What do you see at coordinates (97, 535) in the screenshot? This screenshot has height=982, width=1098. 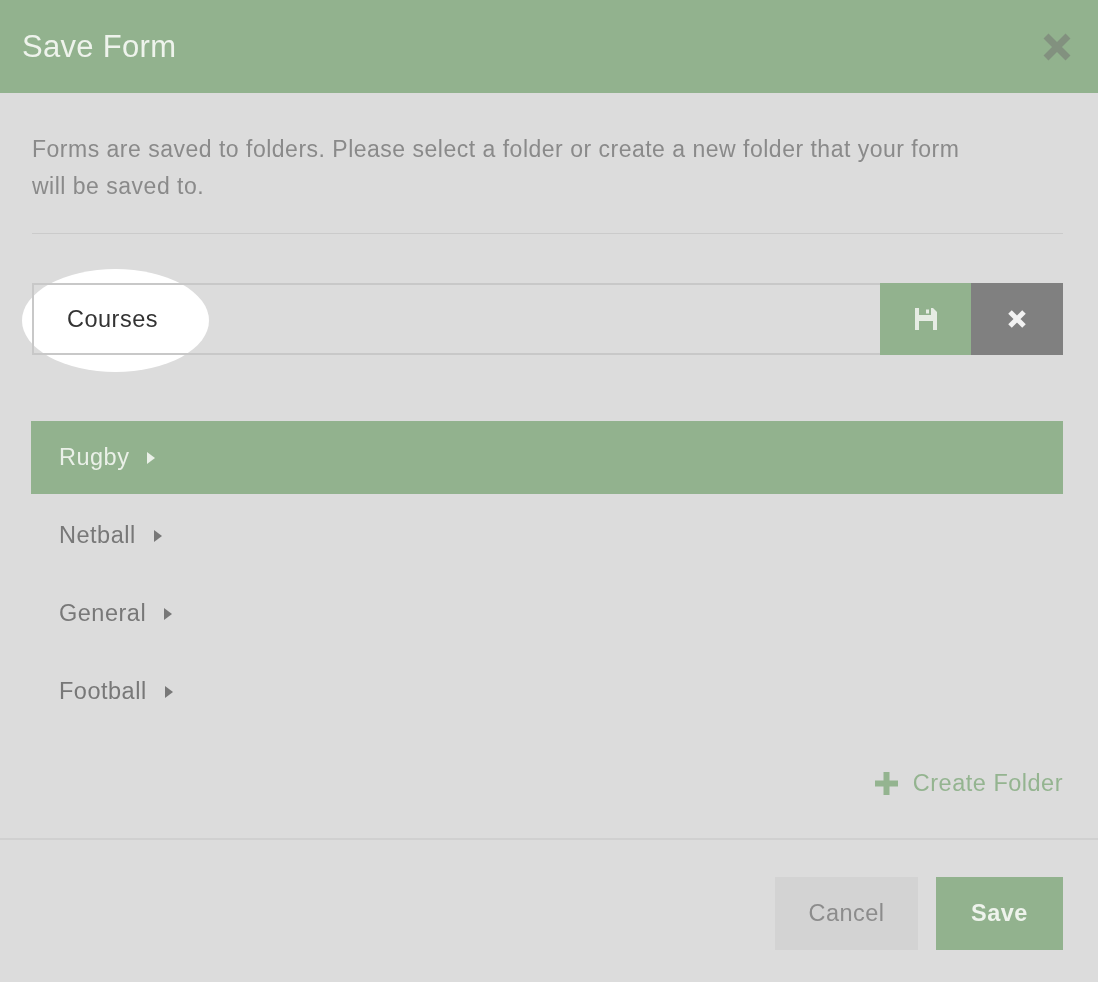 I see `folder-name: Netball` at bounding box center [97, 535].